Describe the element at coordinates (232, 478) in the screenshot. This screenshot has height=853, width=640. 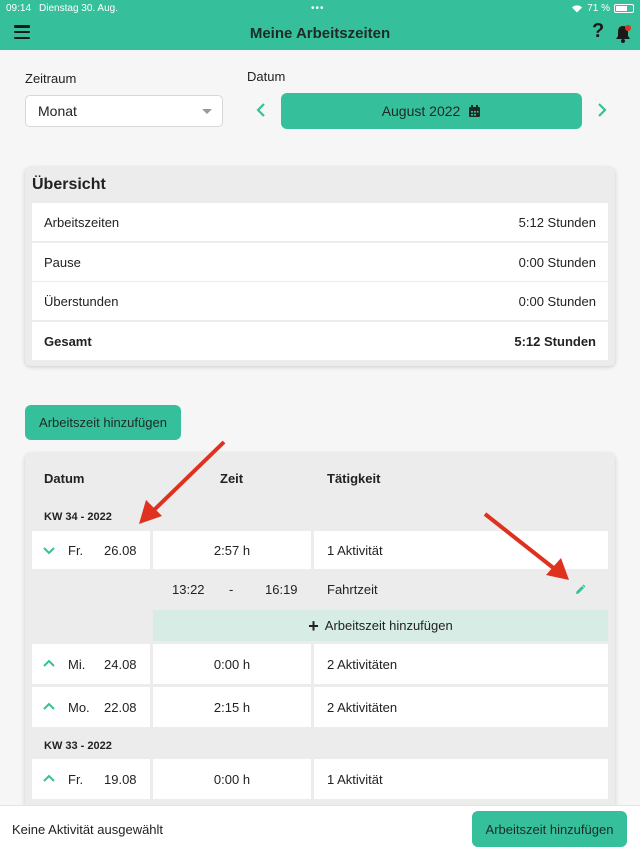
I see `column-header-time: Zeit` at that location.